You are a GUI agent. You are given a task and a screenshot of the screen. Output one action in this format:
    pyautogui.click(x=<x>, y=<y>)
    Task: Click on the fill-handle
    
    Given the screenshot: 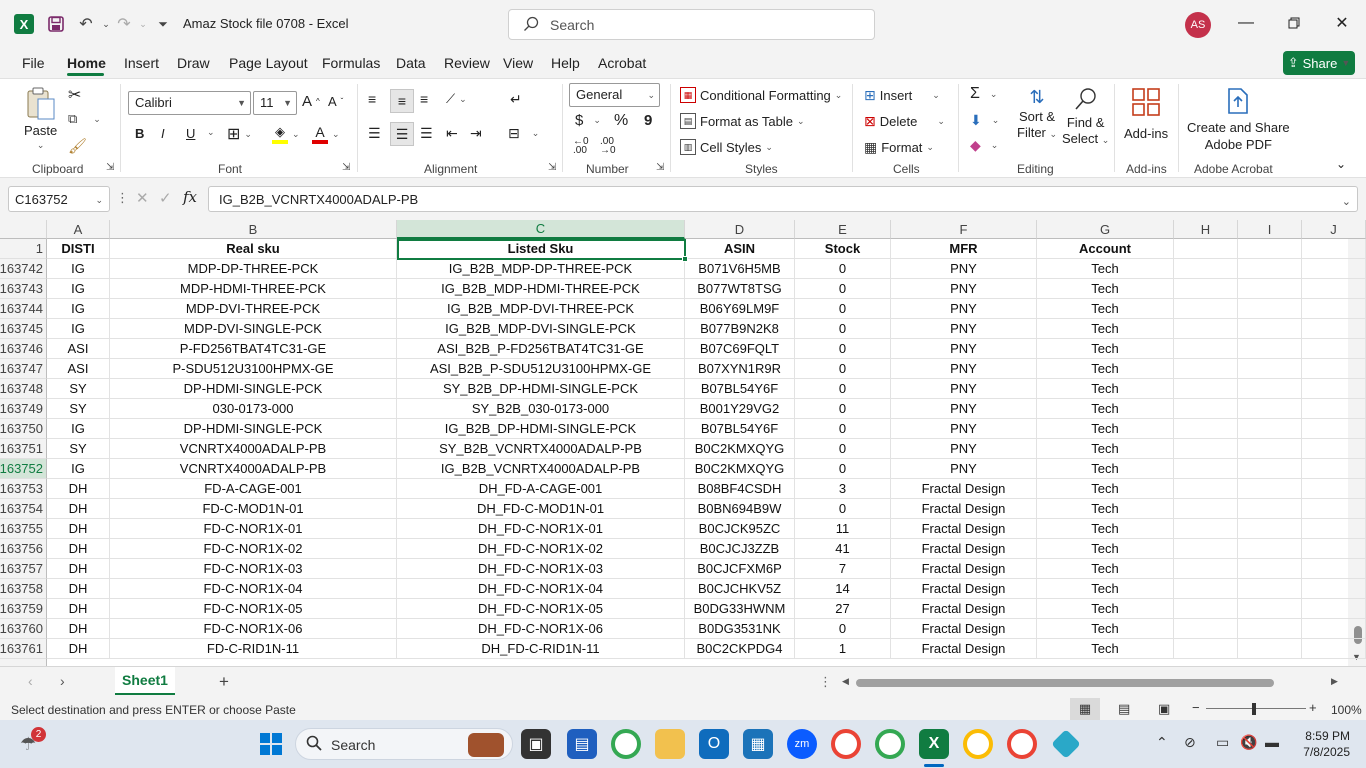 What is the action you would take?
    pyautogui.click(x=685, y=259)
    